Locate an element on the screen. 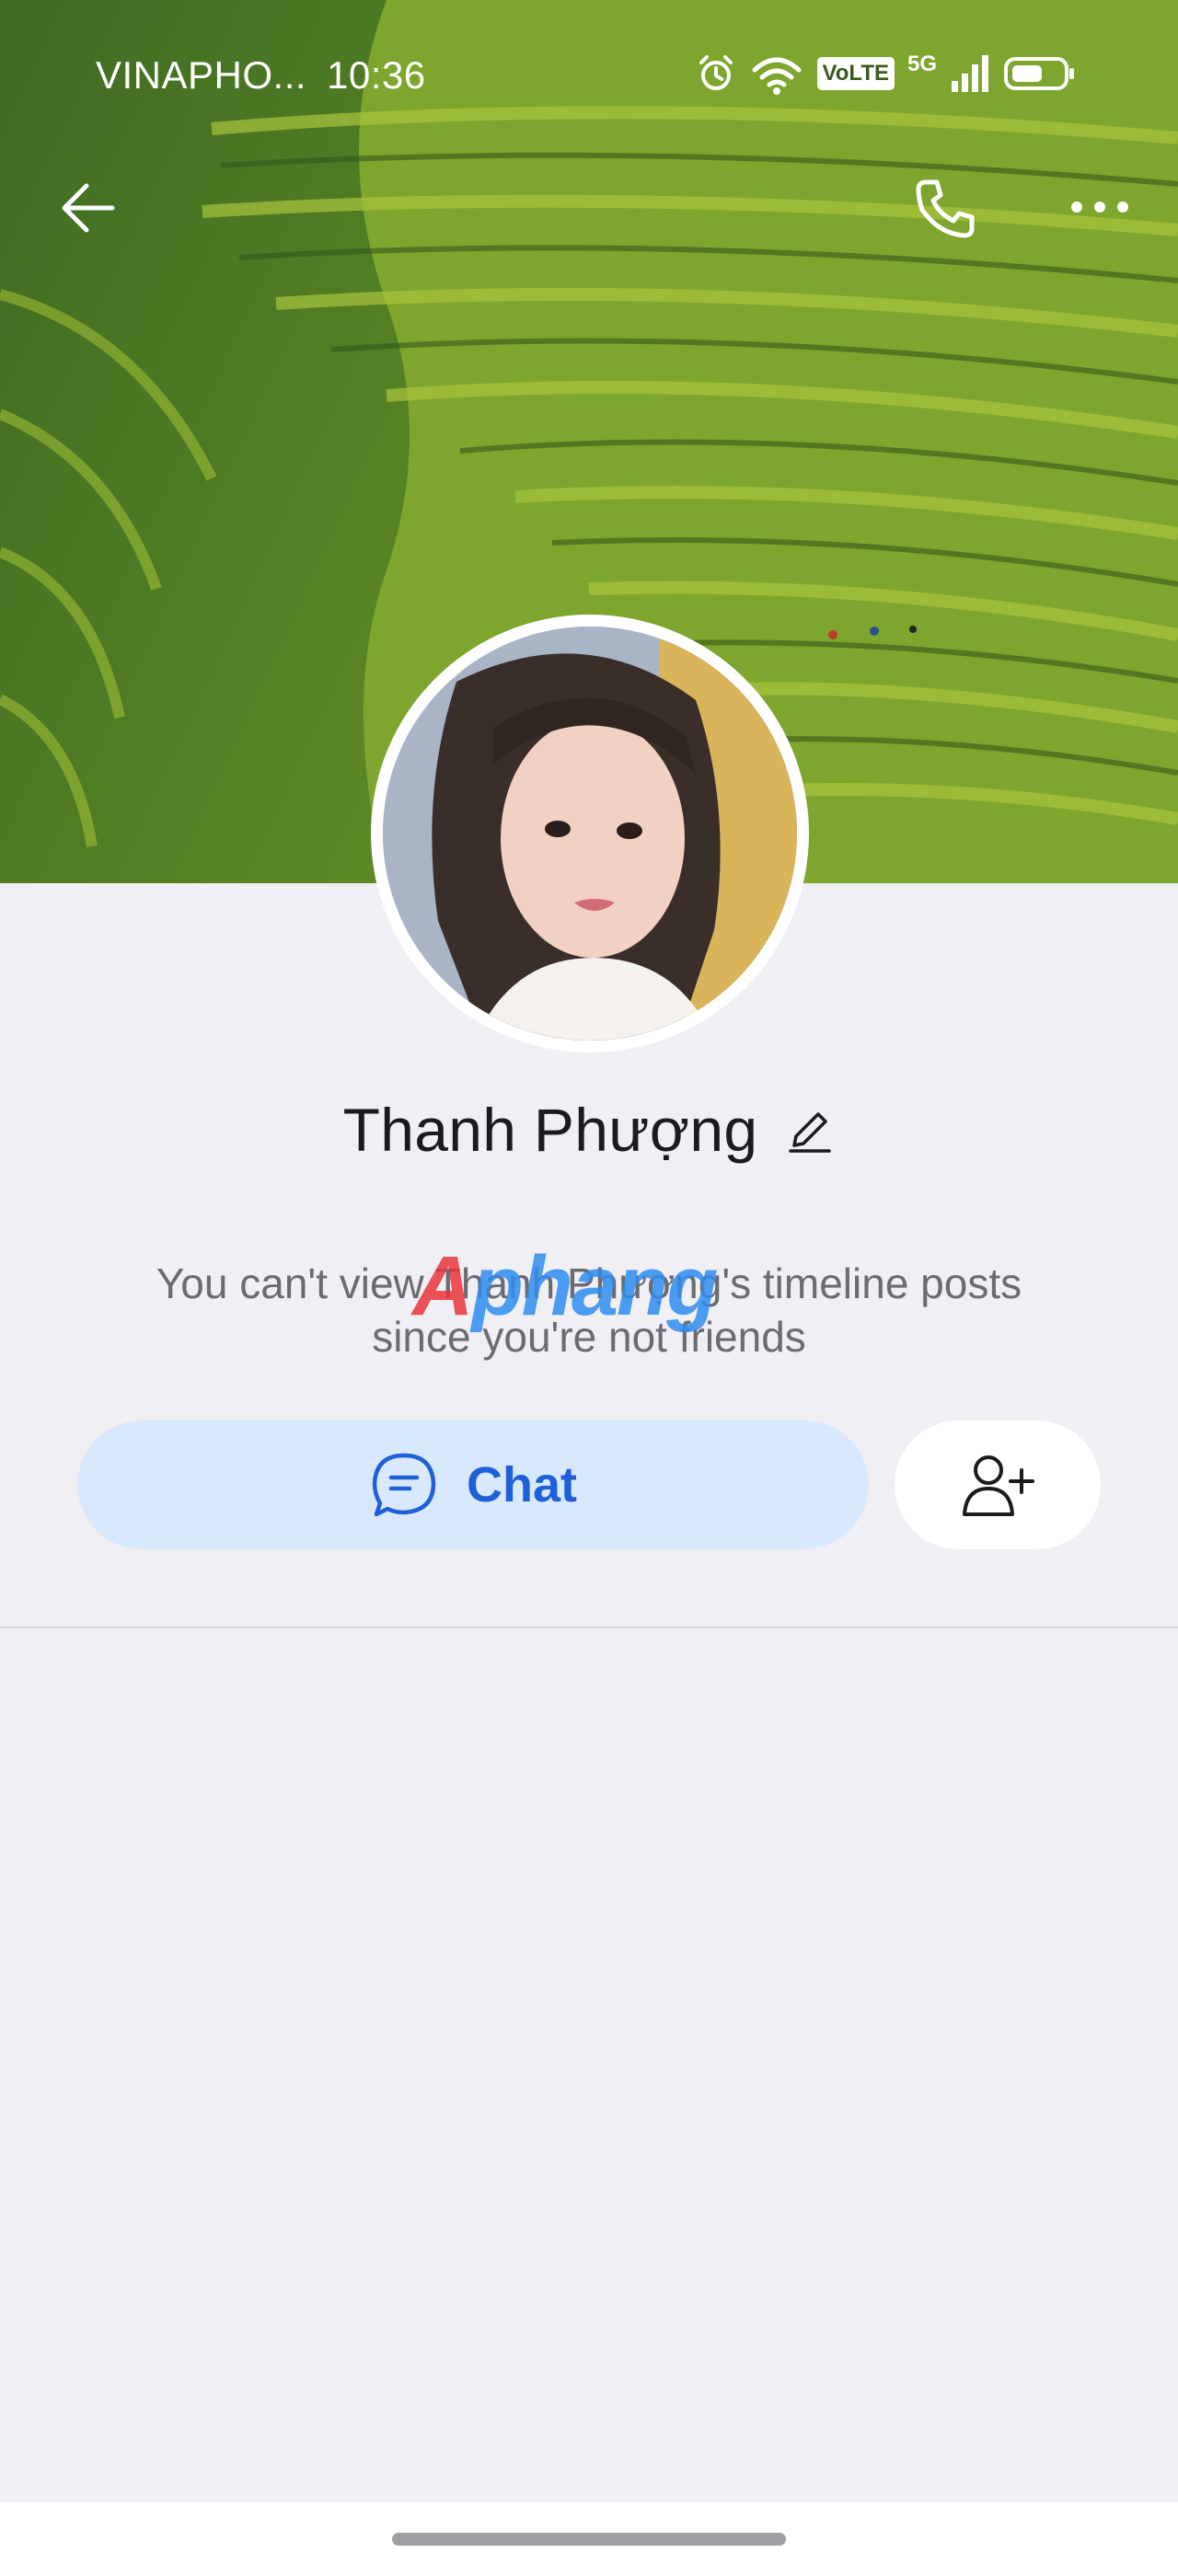 Image resolution: width=1178 pixels, height=2576 pixels. clock: 10:36 is located at coordinates (376, 75).